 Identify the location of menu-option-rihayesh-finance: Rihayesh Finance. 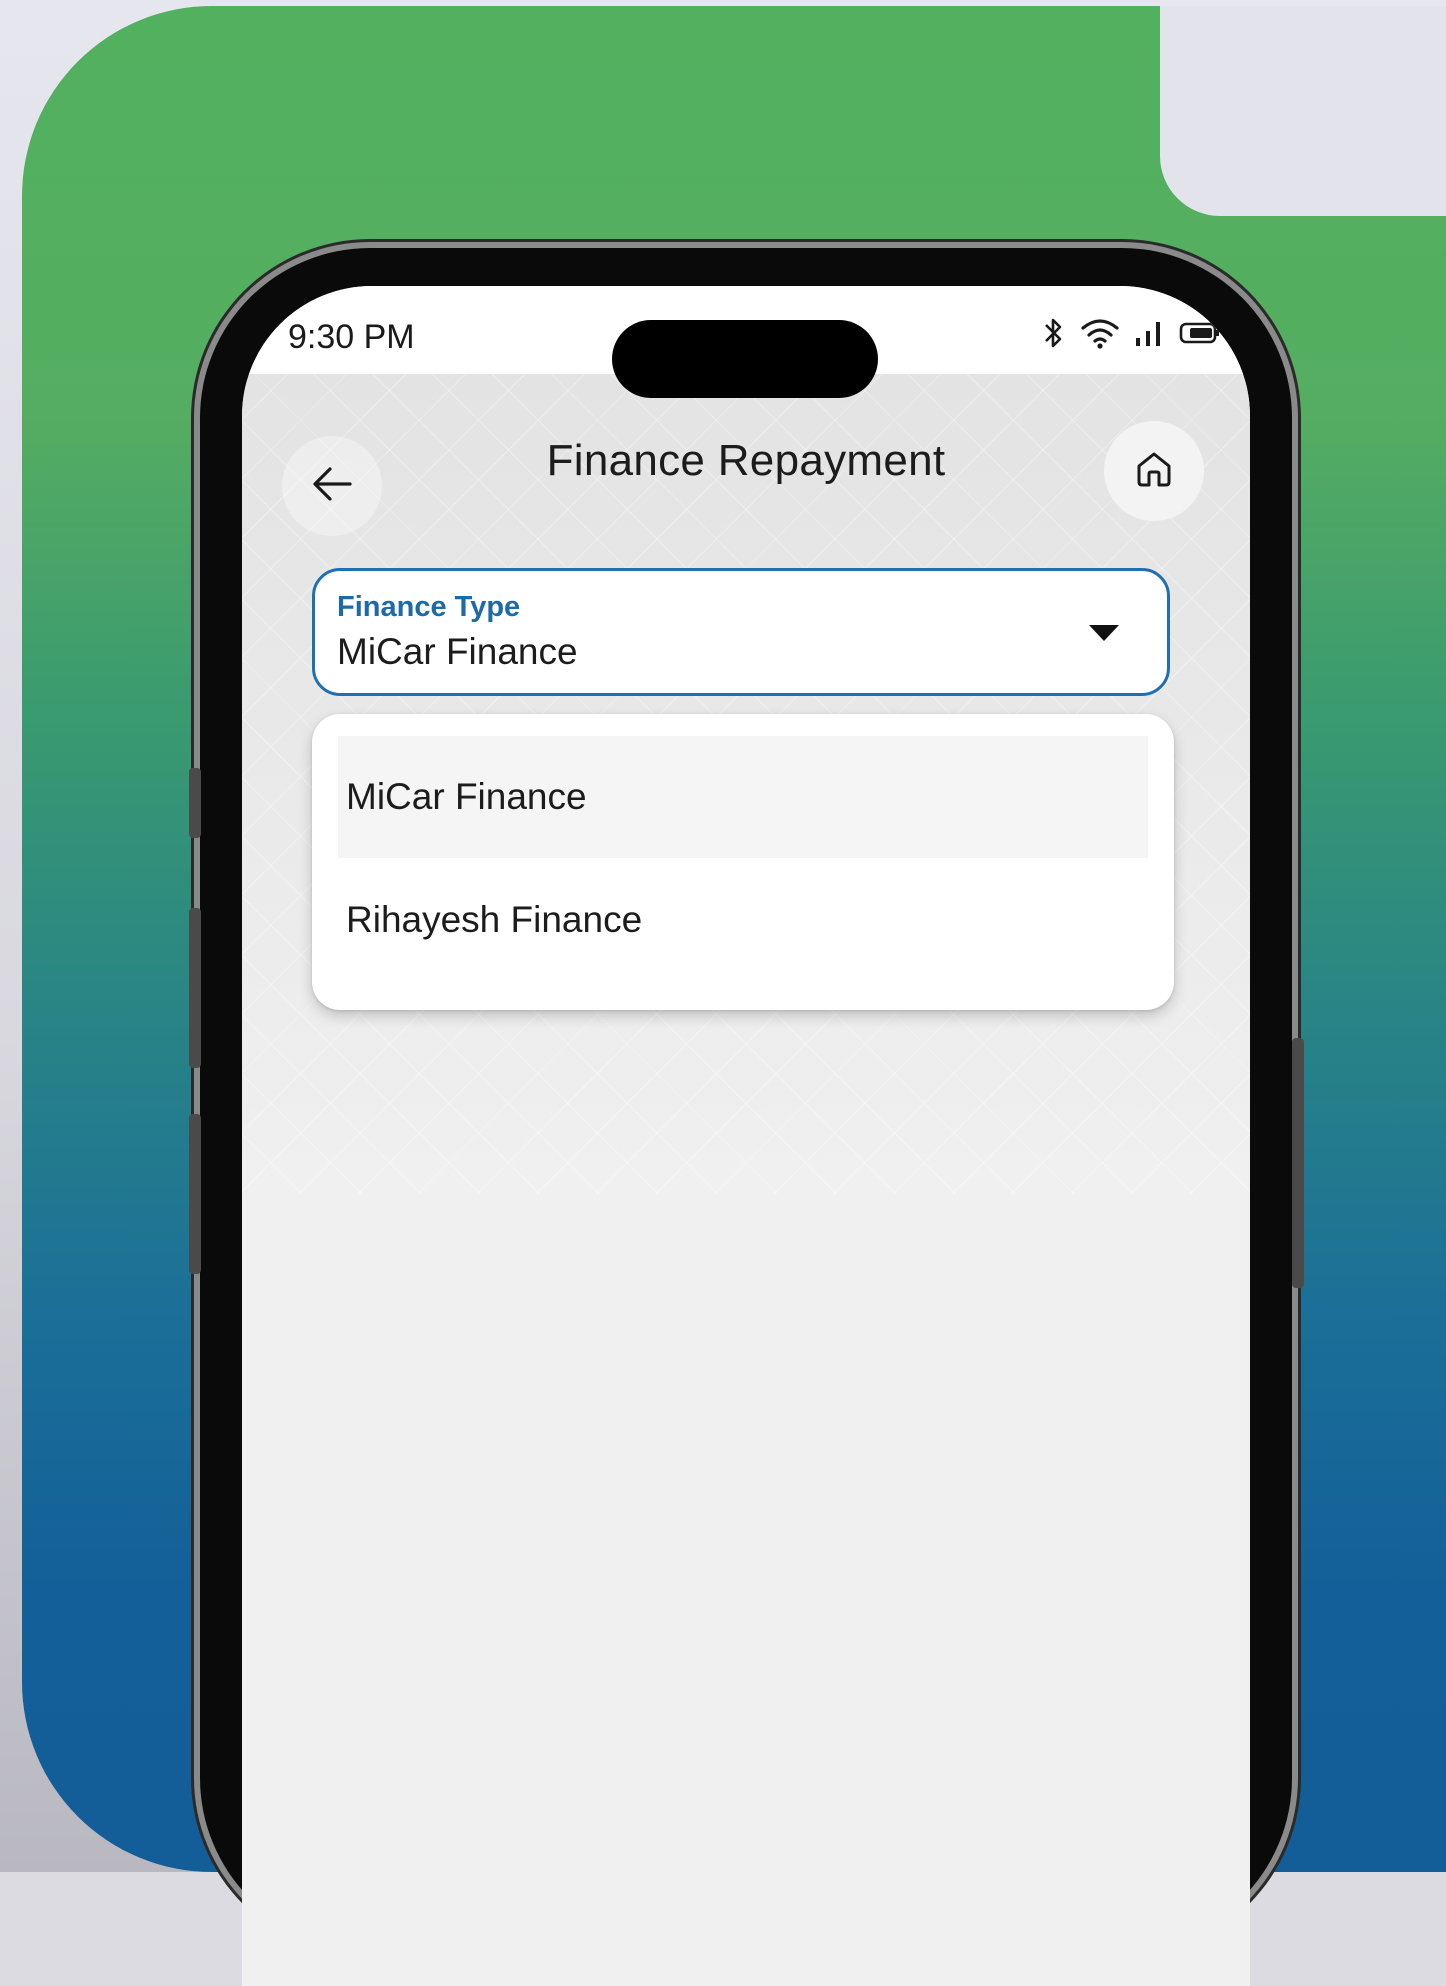
(743, 920).